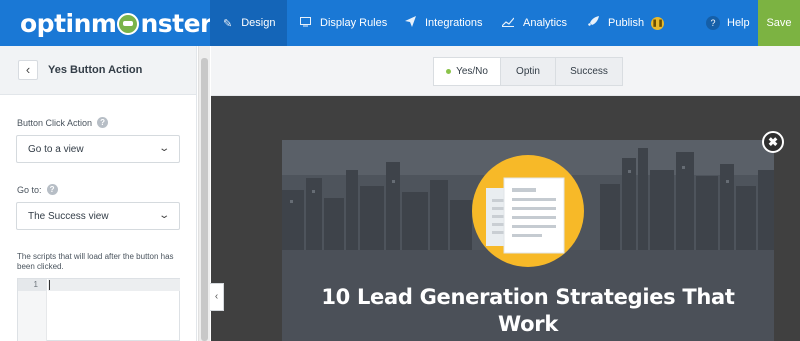 The width and height of the screenshot is (800, 341). I want to click on nav-integrations: Integrations, so click(443, 23).